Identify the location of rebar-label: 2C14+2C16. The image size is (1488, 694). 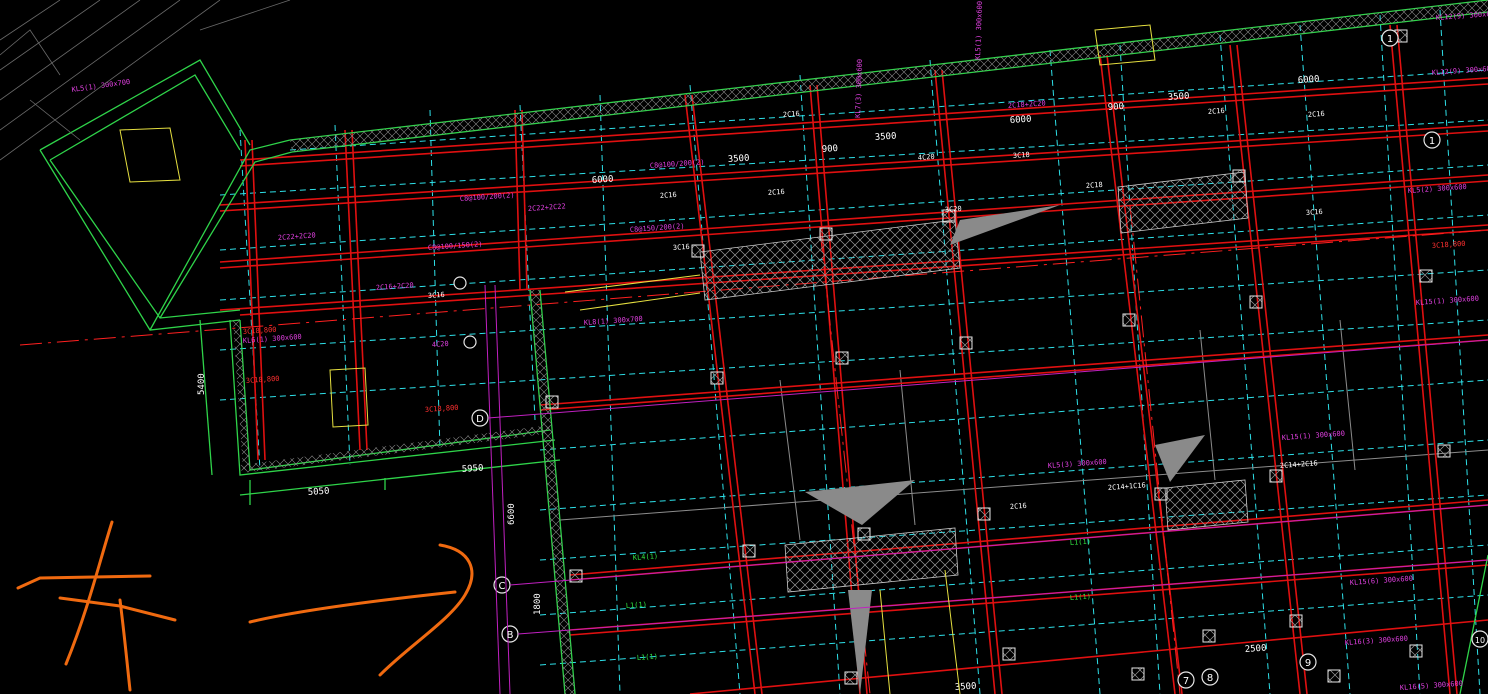
(1299, 464).